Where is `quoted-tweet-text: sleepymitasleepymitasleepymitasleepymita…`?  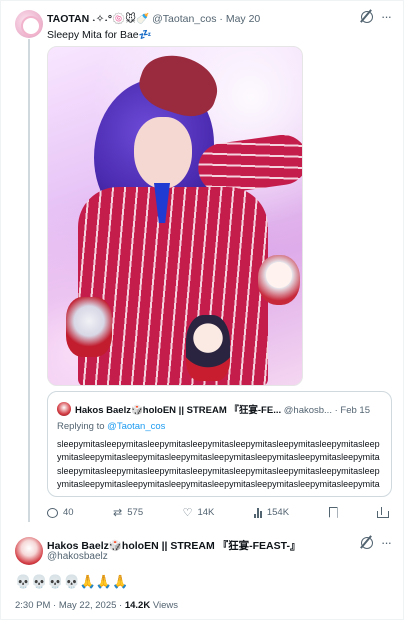 quoted-tweet-text: sleepymitasleepymitasleepymitasleepymita… is located at coordinates (218, 466).